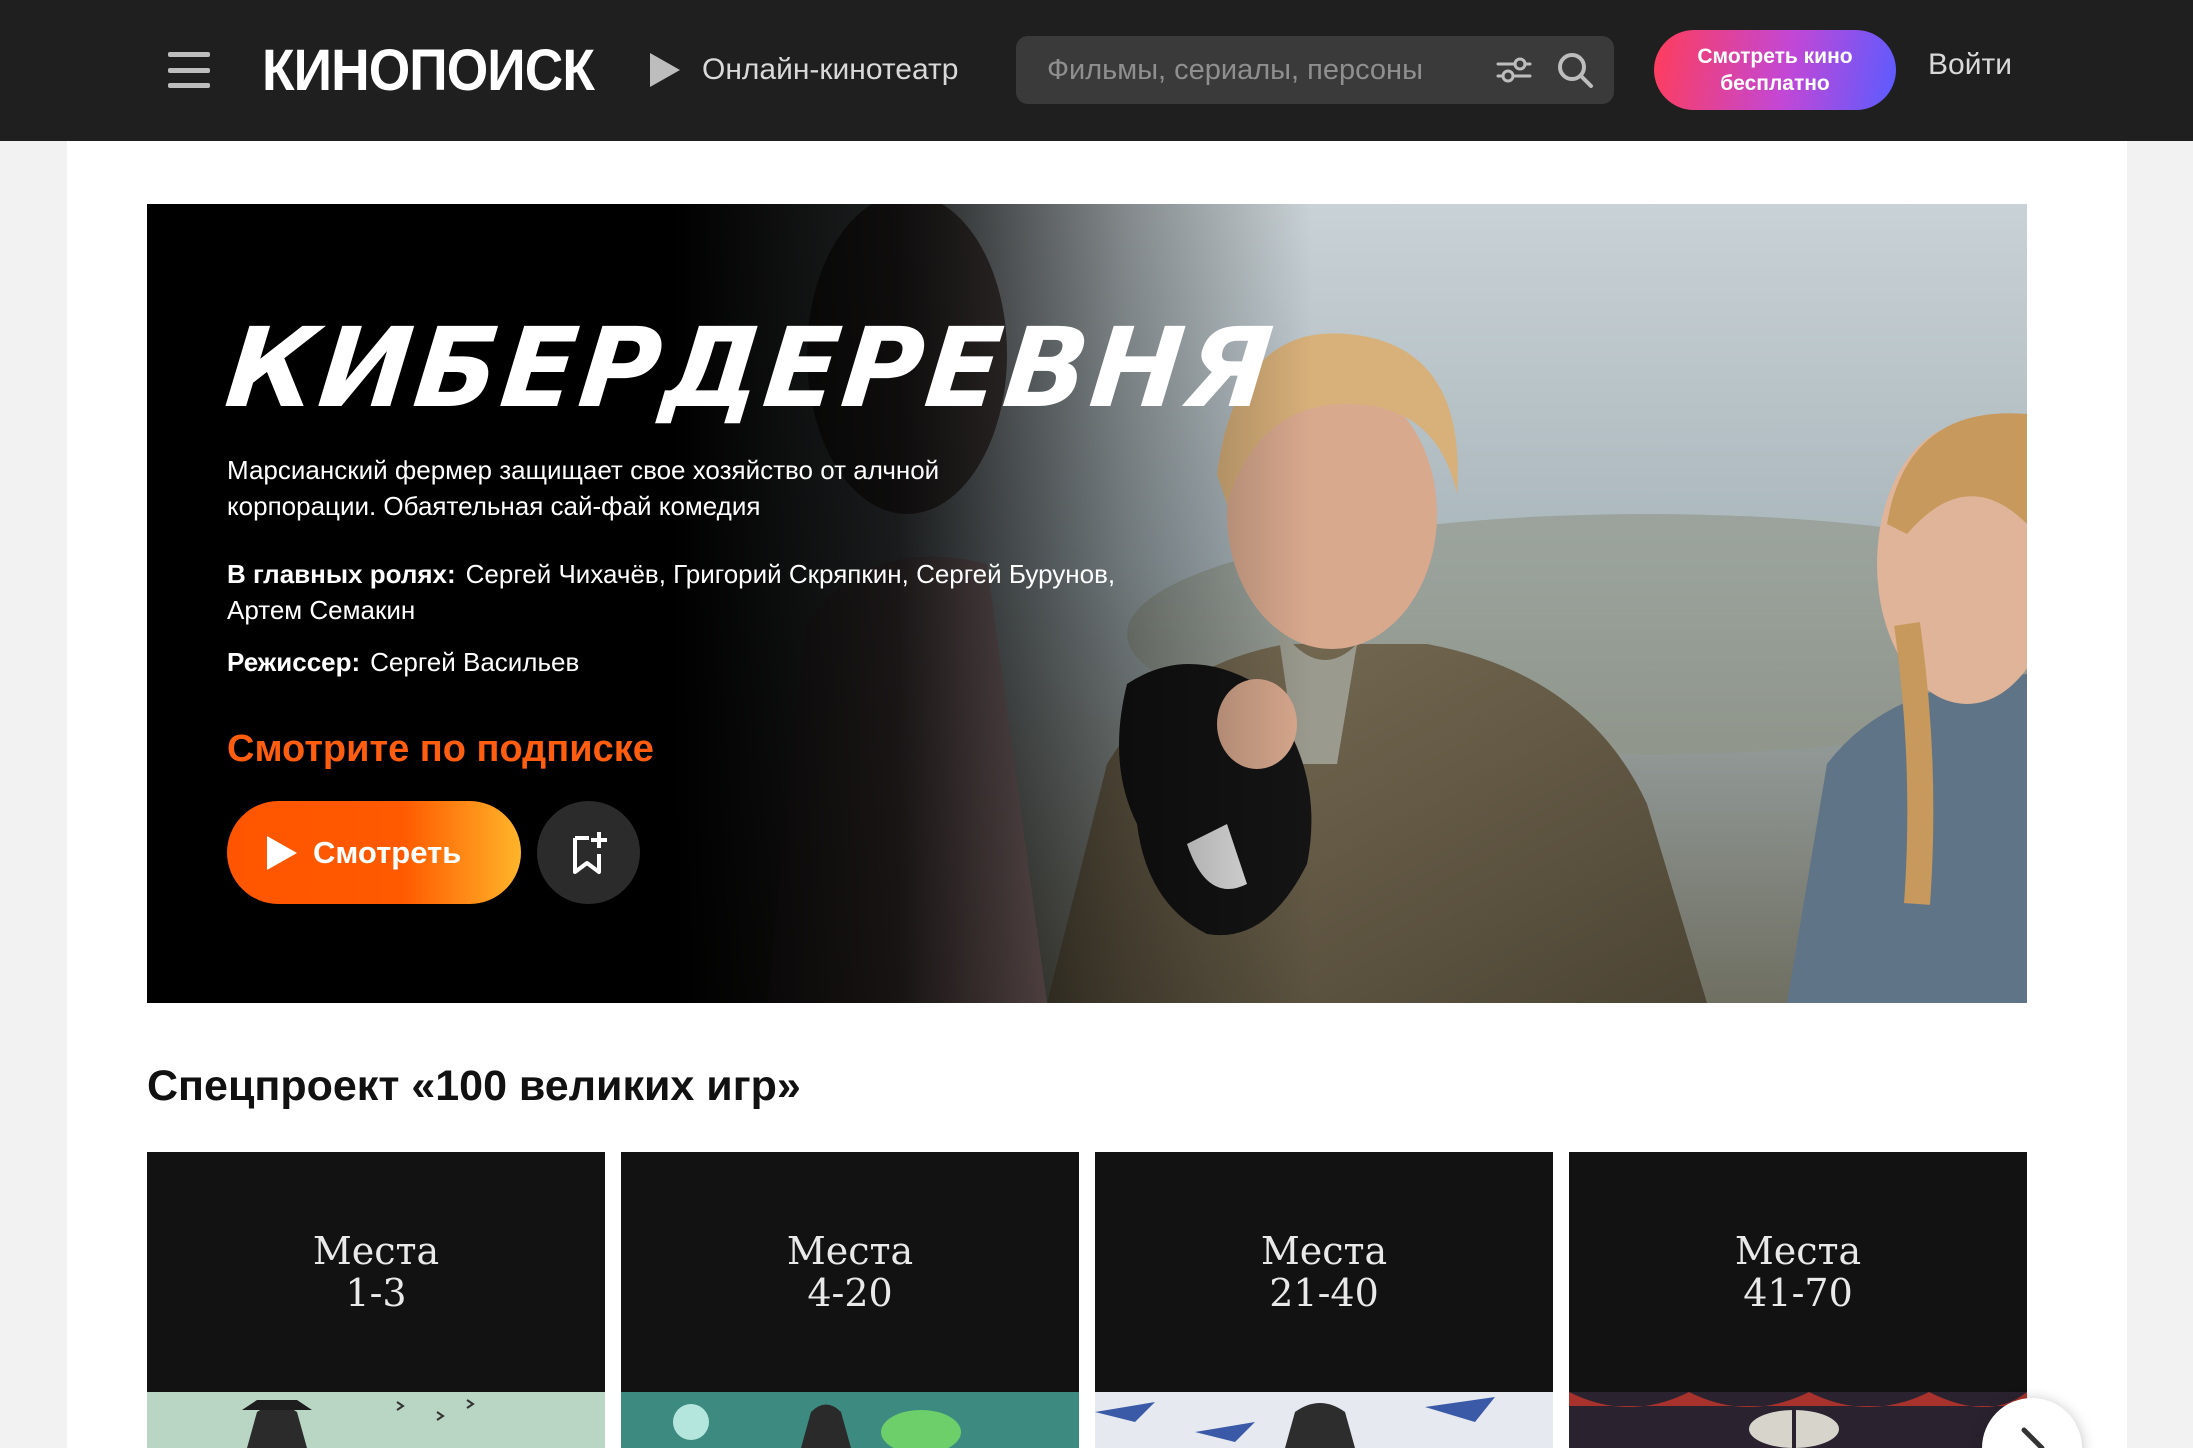  What do you see at coordinates (1798, 1293) in the screenshot?
I see `card-range: 41-70` at bounding box center [1798, 1293].